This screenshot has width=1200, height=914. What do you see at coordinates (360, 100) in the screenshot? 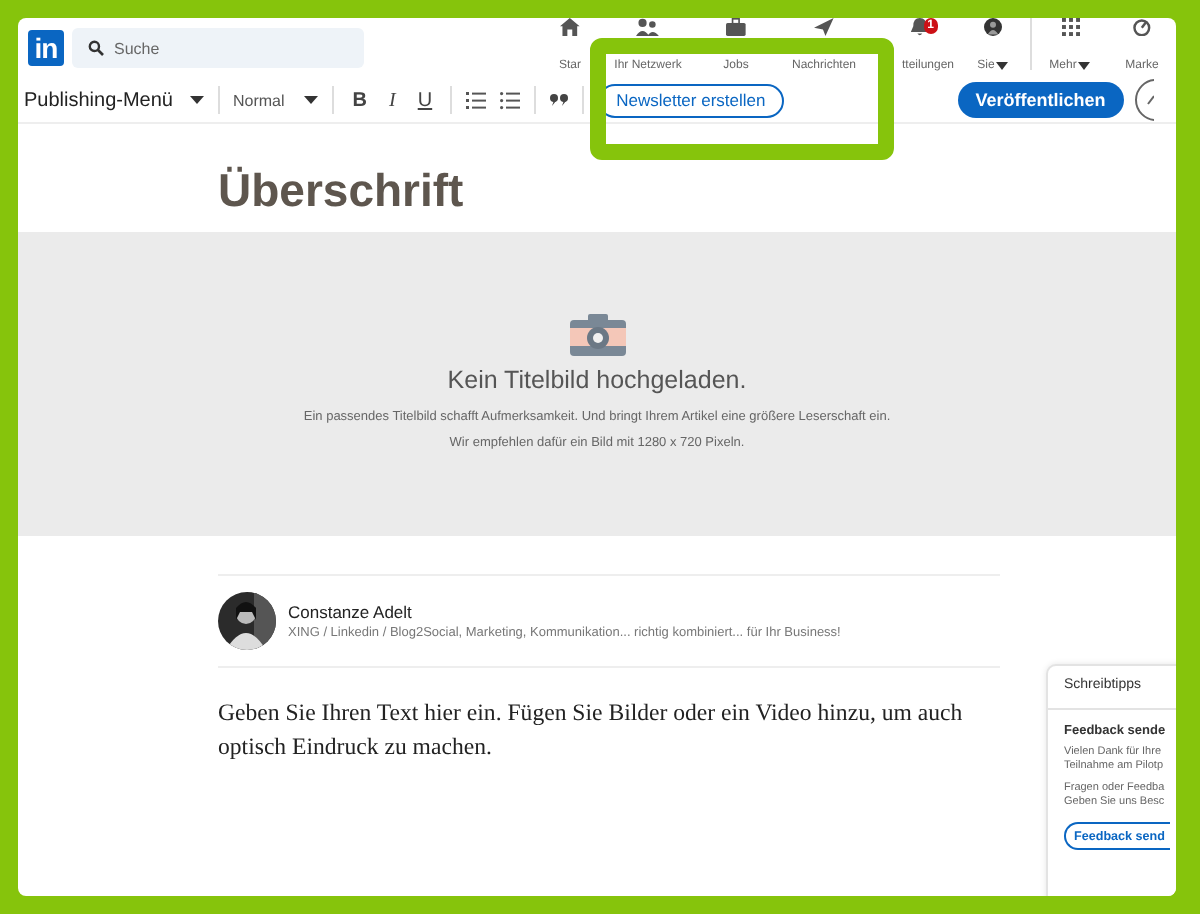
I see `format-button: B` at bounding box center [360, 100].